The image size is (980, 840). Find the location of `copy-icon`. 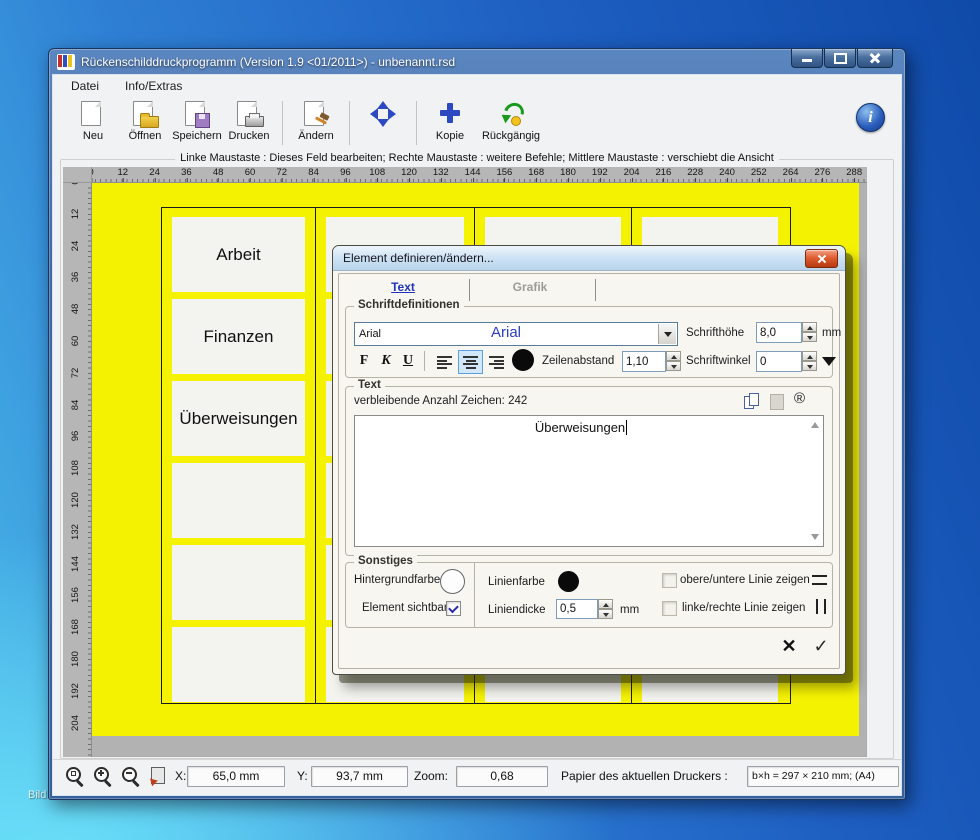

copy-icon is located at coordinates (752, 401).